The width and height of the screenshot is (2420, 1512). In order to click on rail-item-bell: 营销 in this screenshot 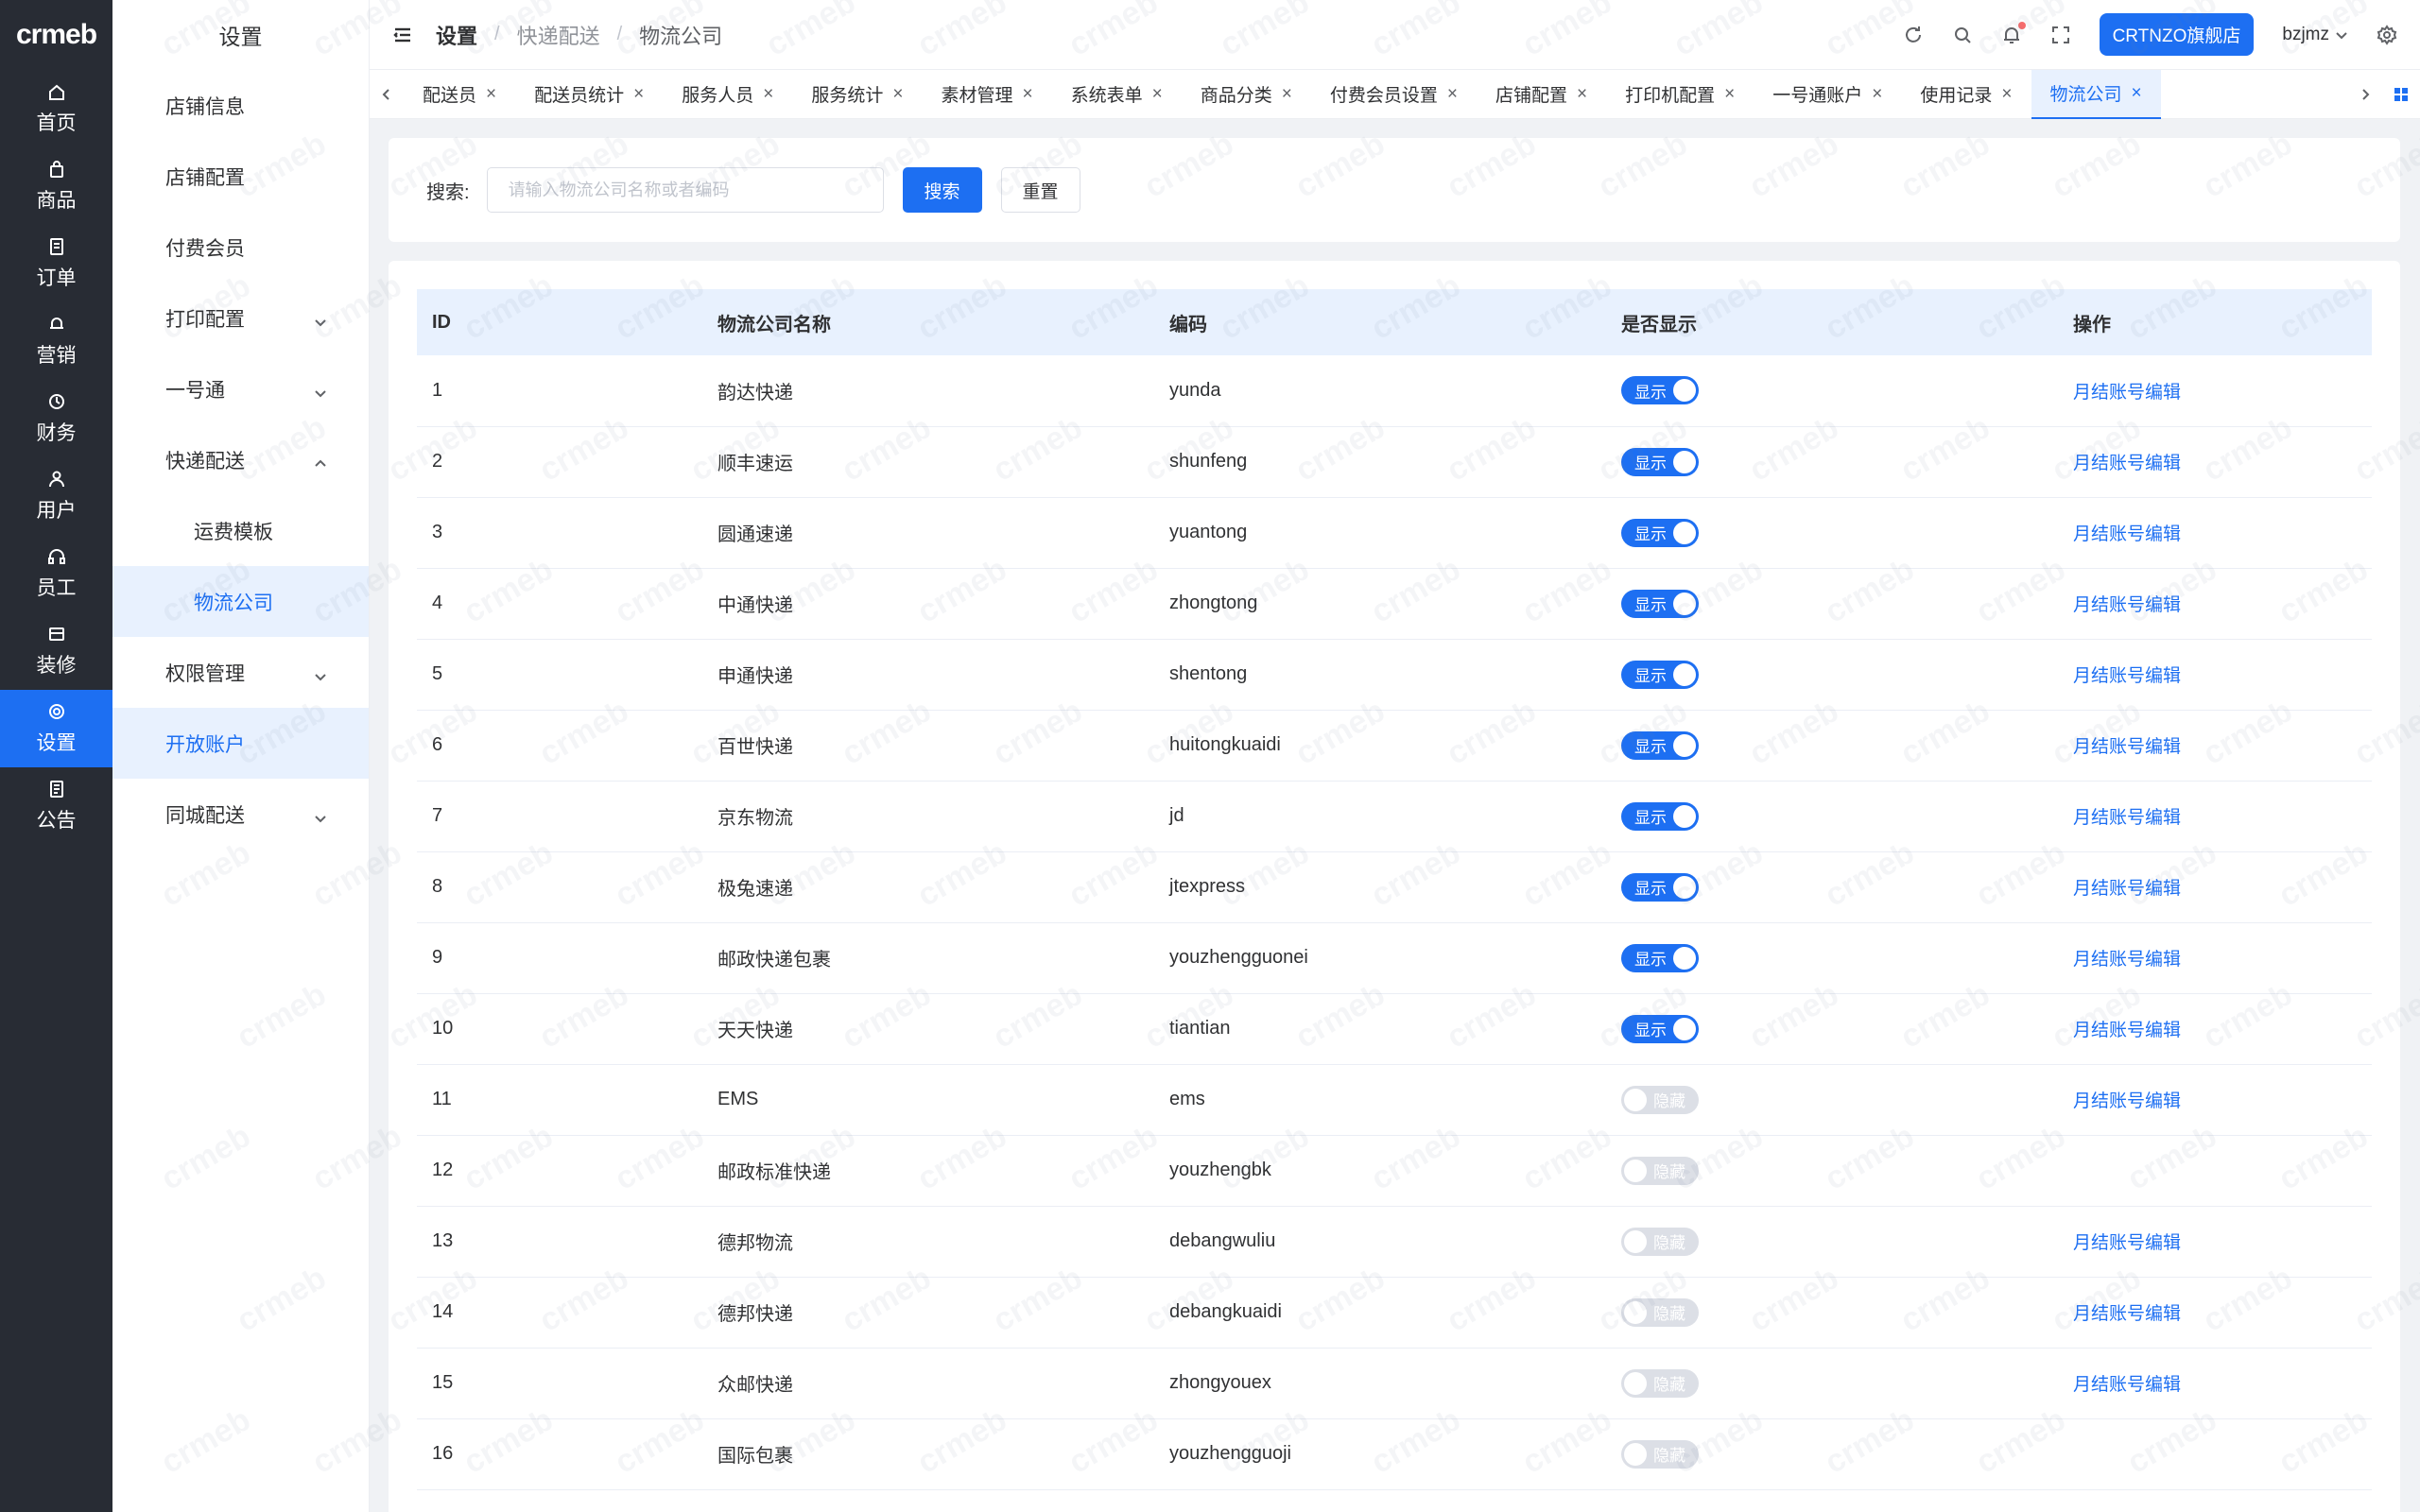, I will do `click(56, 341)`.